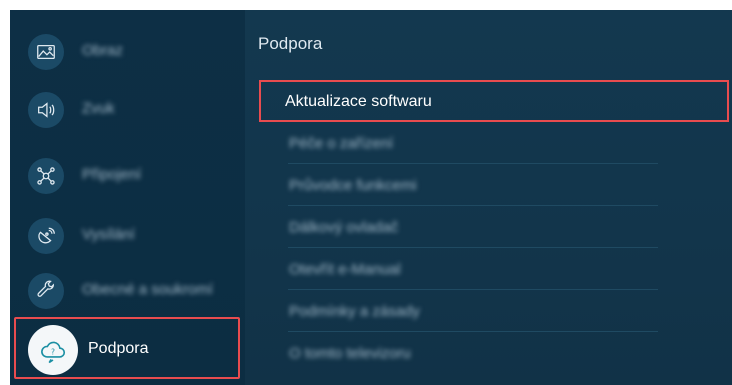 The width and height of the screenshot is (732, 385). Describe the element at coordinates (46, 52) in the screenshot. I see `picture-icon` at that location.